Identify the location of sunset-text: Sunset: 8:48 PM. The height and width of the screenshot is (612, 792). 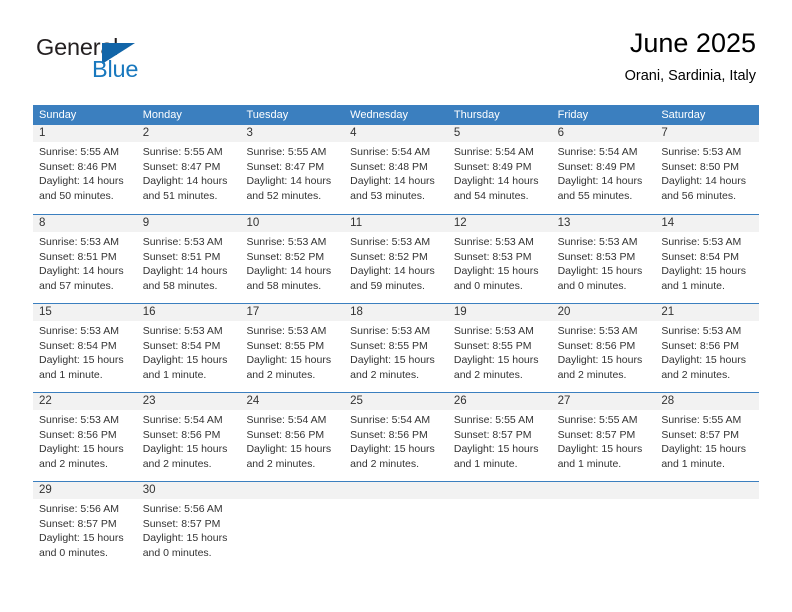
(389, 166).